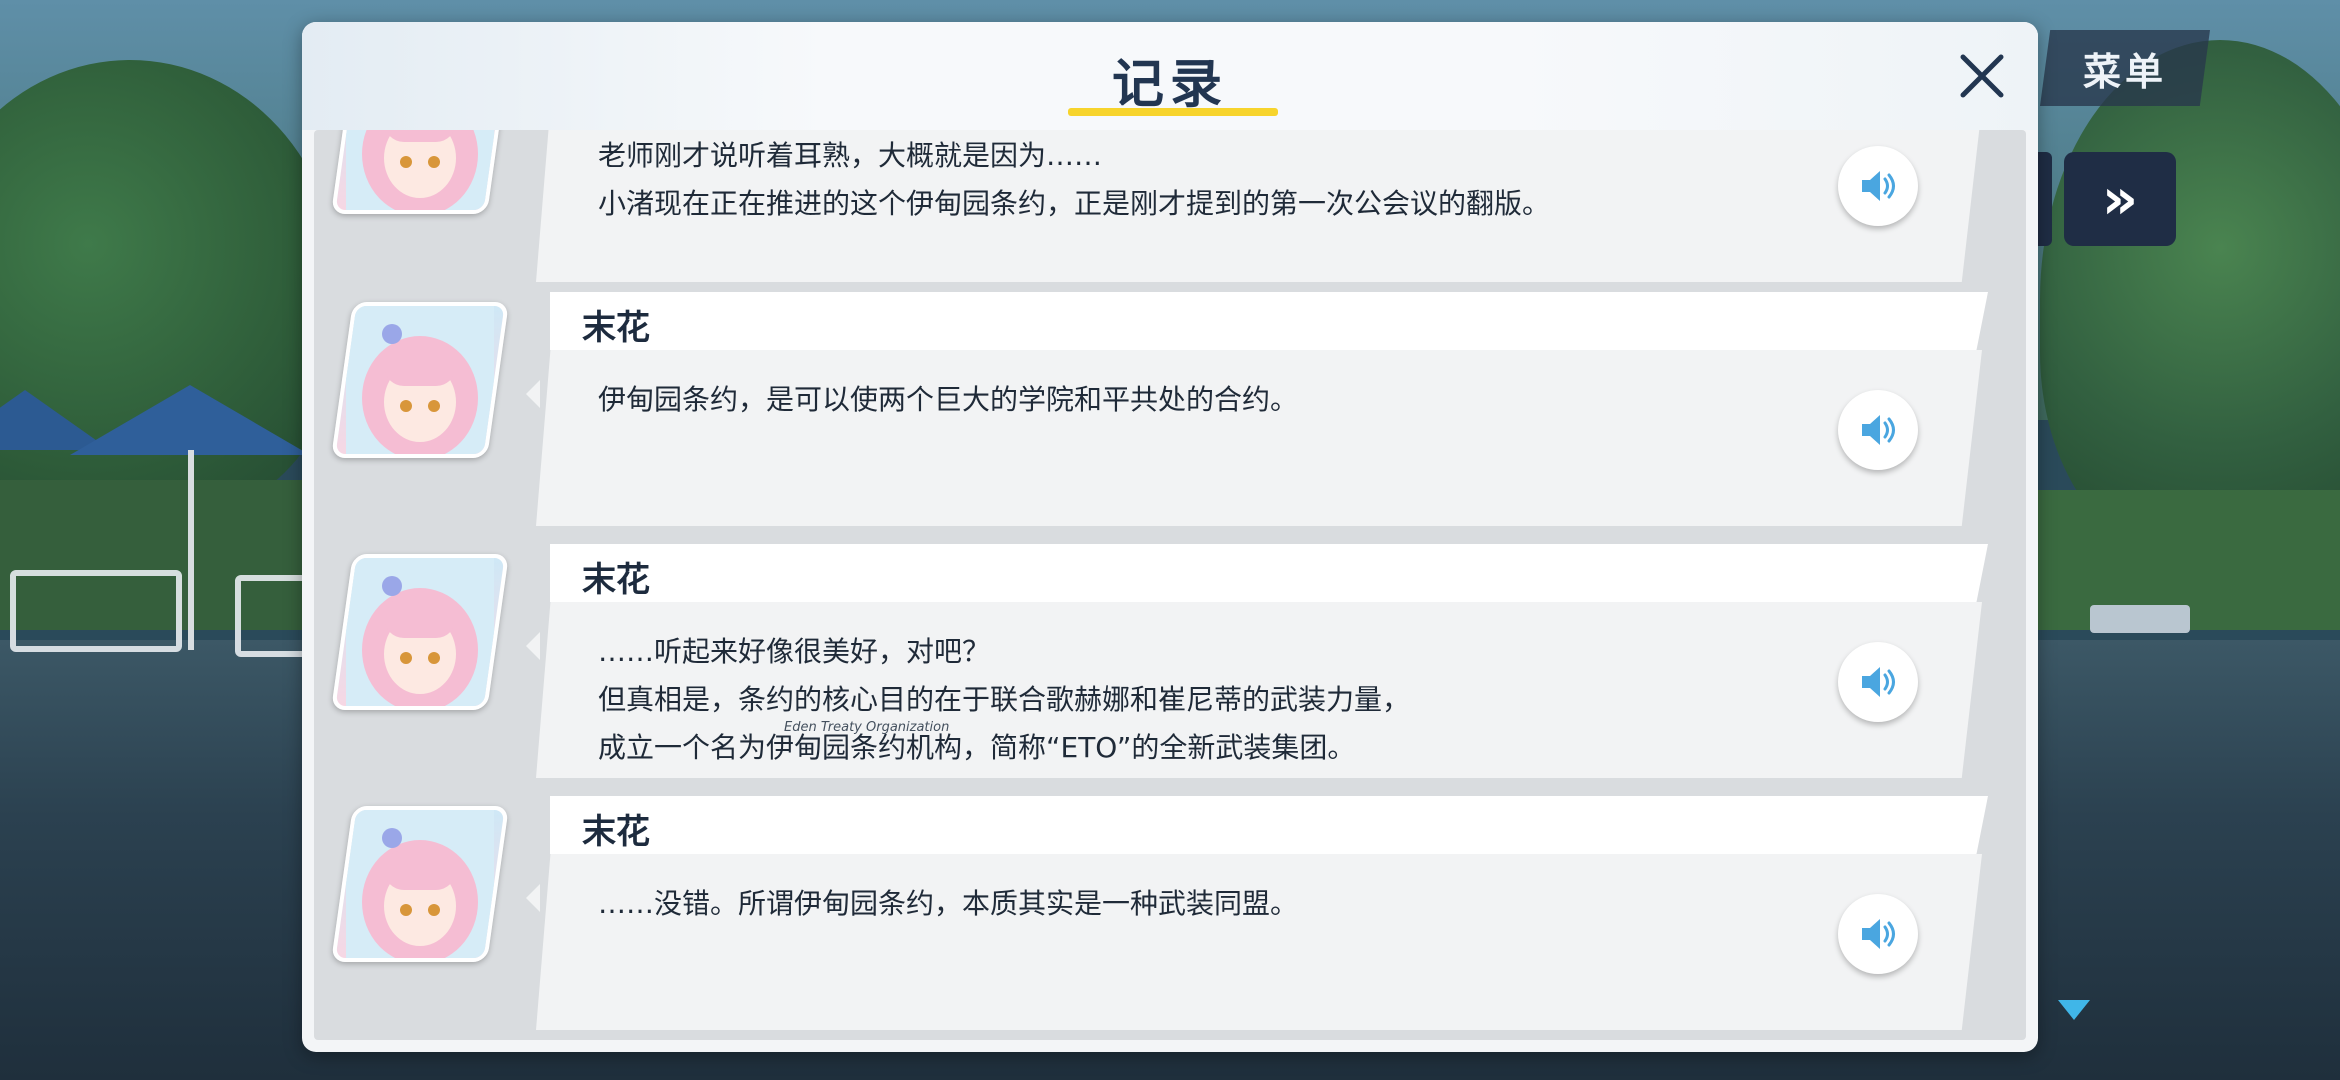 The image size is (2340, 1080). What do you see at coordinates (2074, 1010) in the screenshot?
I see `scroll-down-arrow-icon` at bounding box center [2074, 1010].